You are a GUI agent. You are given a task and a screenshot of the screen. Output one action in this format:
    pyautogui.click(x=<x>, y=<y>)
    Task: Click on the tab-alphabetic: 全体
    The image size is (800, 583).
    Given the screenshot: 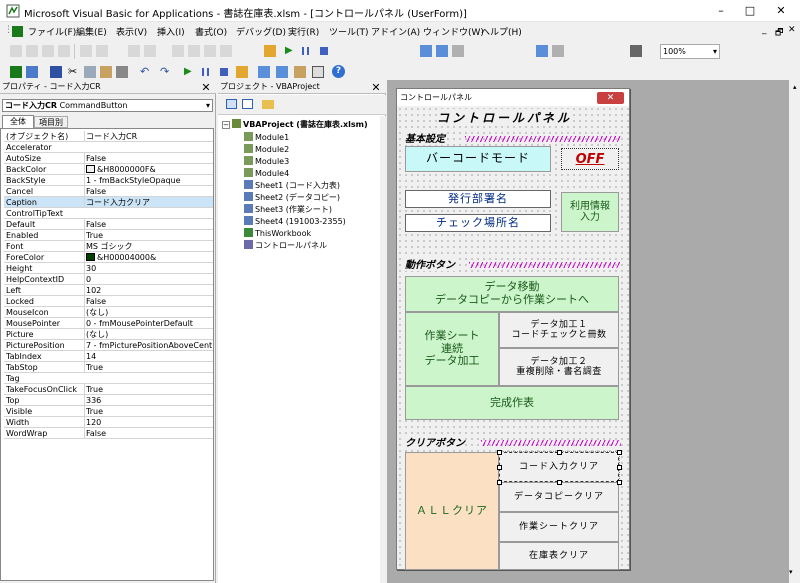 What is the action you would take?
    pyautogui.click(x=18, y=121)
    